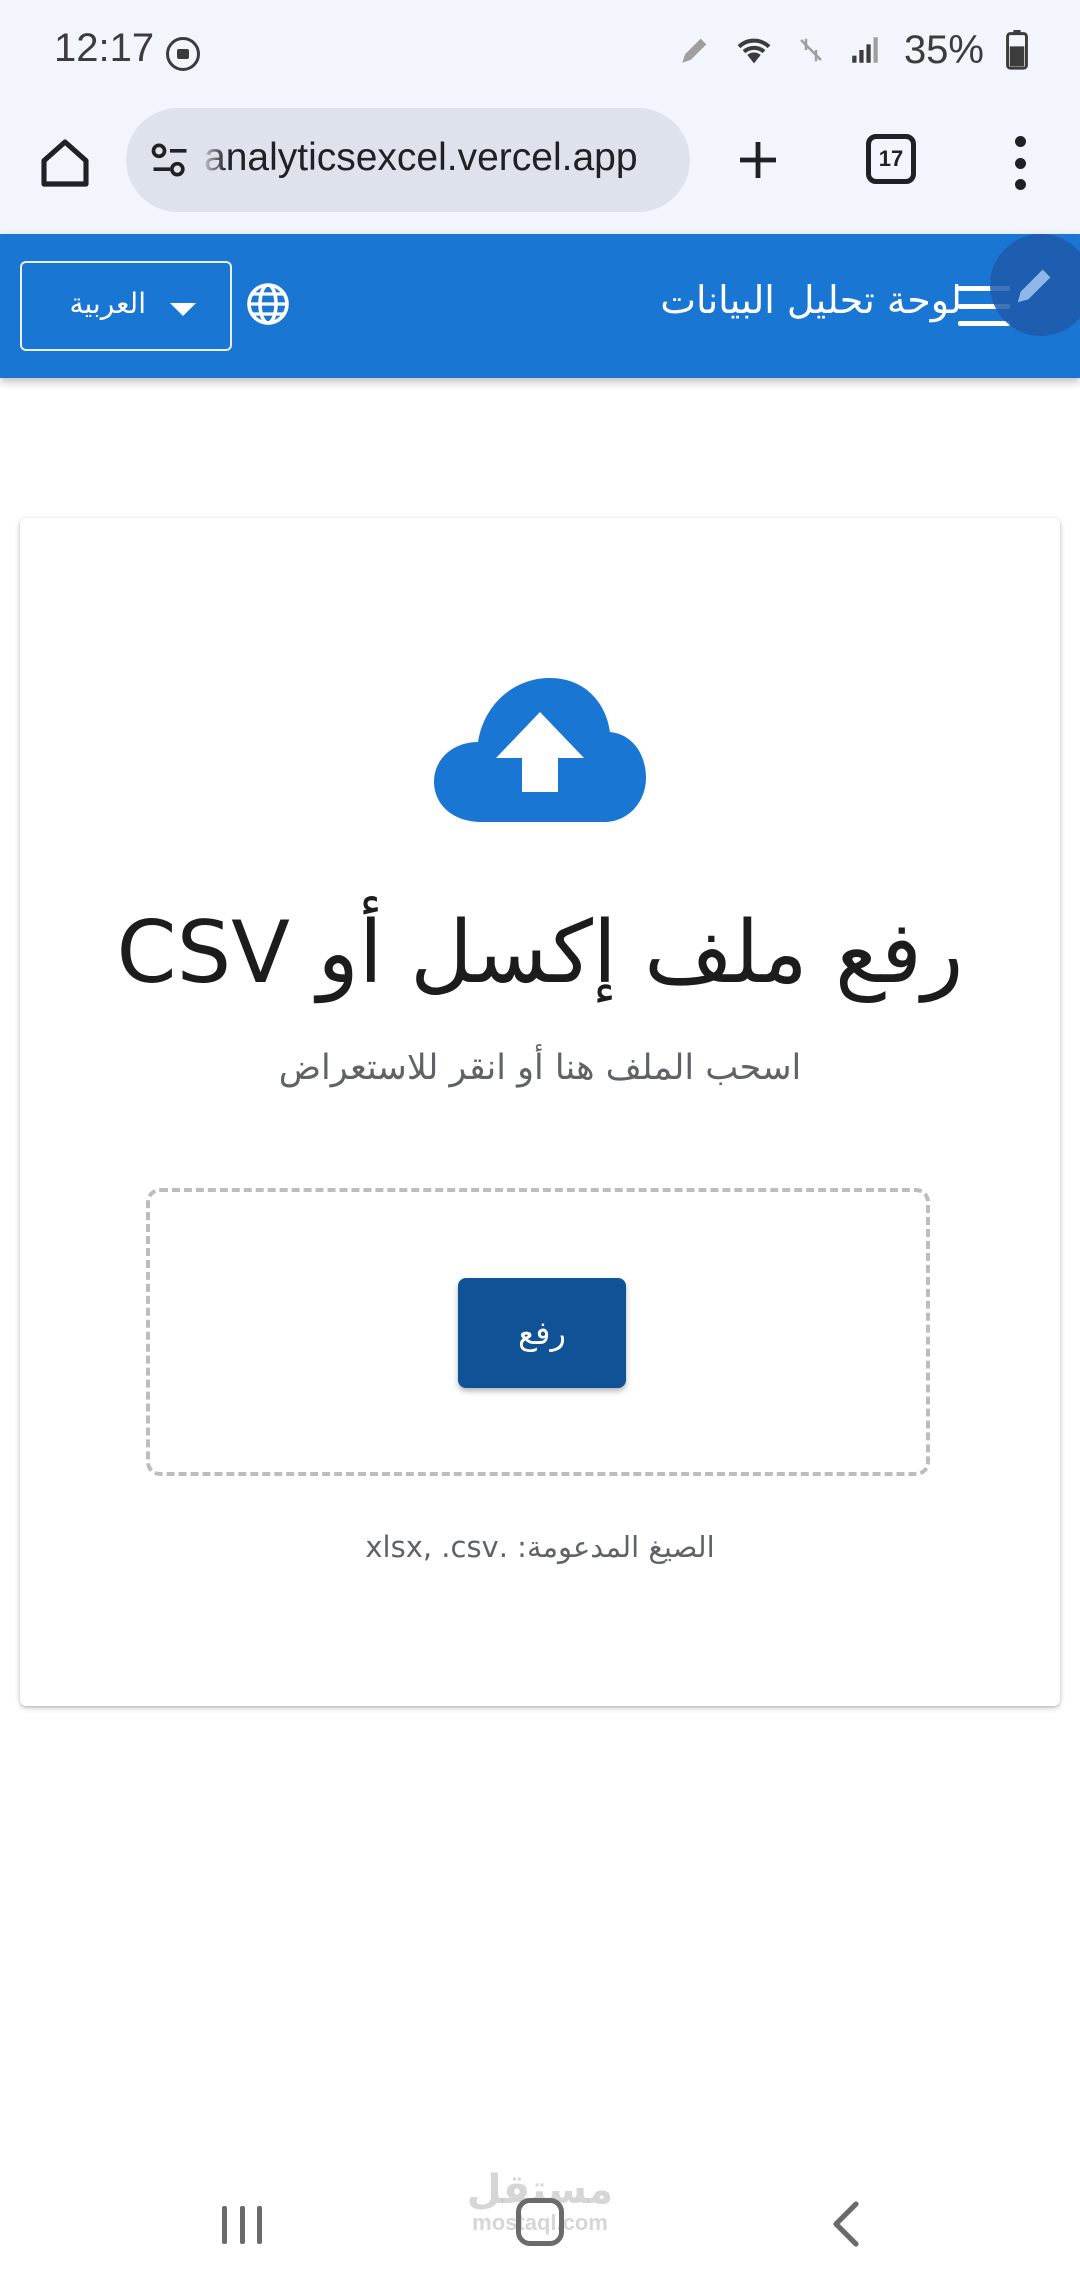  I want to click on new-tab-button, so click(758, 160).